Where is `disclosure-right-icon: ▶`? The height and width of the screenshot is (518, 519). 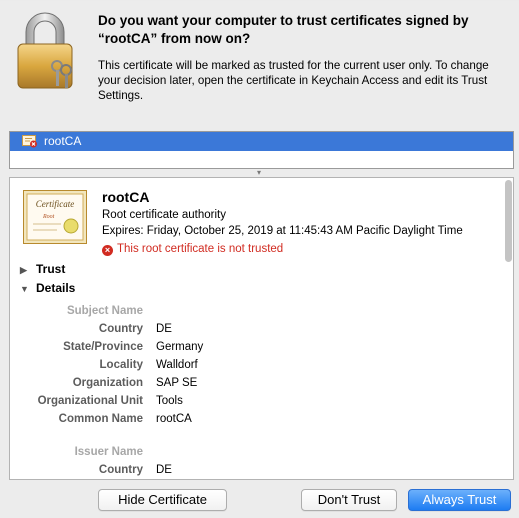
disclosure-right-icon: ▶ is located at coordinates (23, 270).